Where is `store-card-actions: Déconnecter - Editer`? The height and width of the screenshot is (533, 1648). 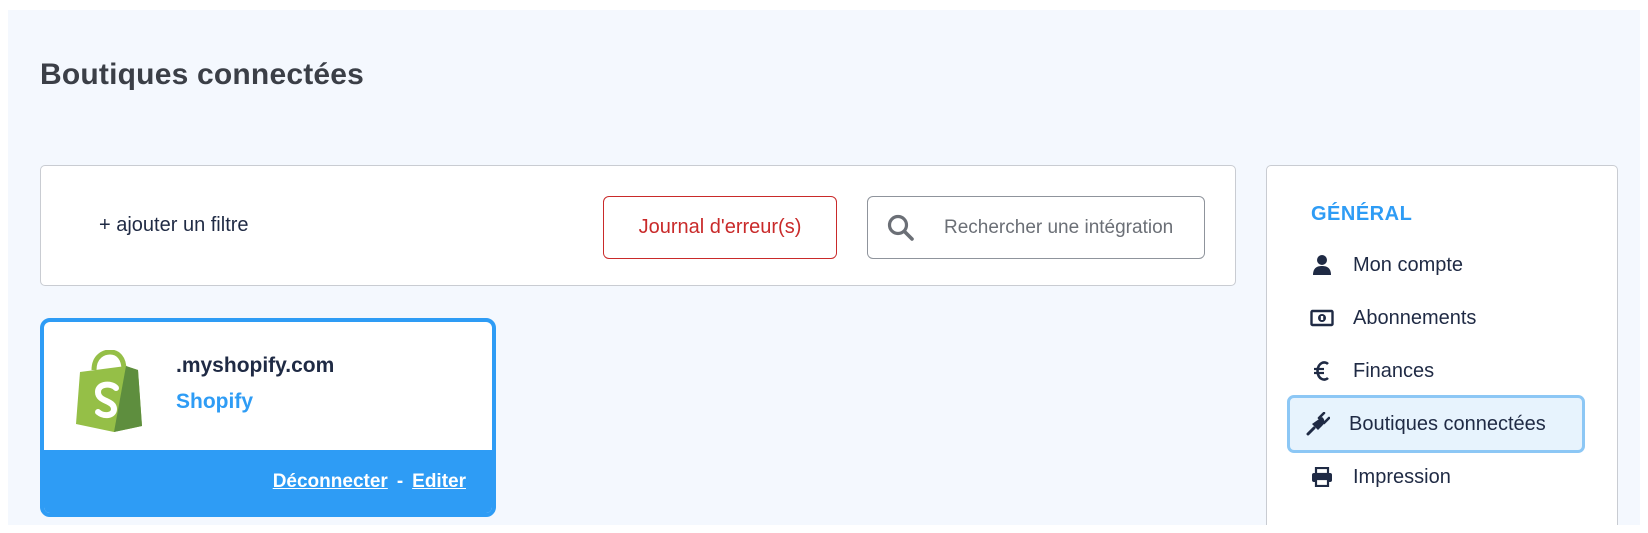
store-card-actions: Déconnecter - Editer is located at coordinates (268, 481).